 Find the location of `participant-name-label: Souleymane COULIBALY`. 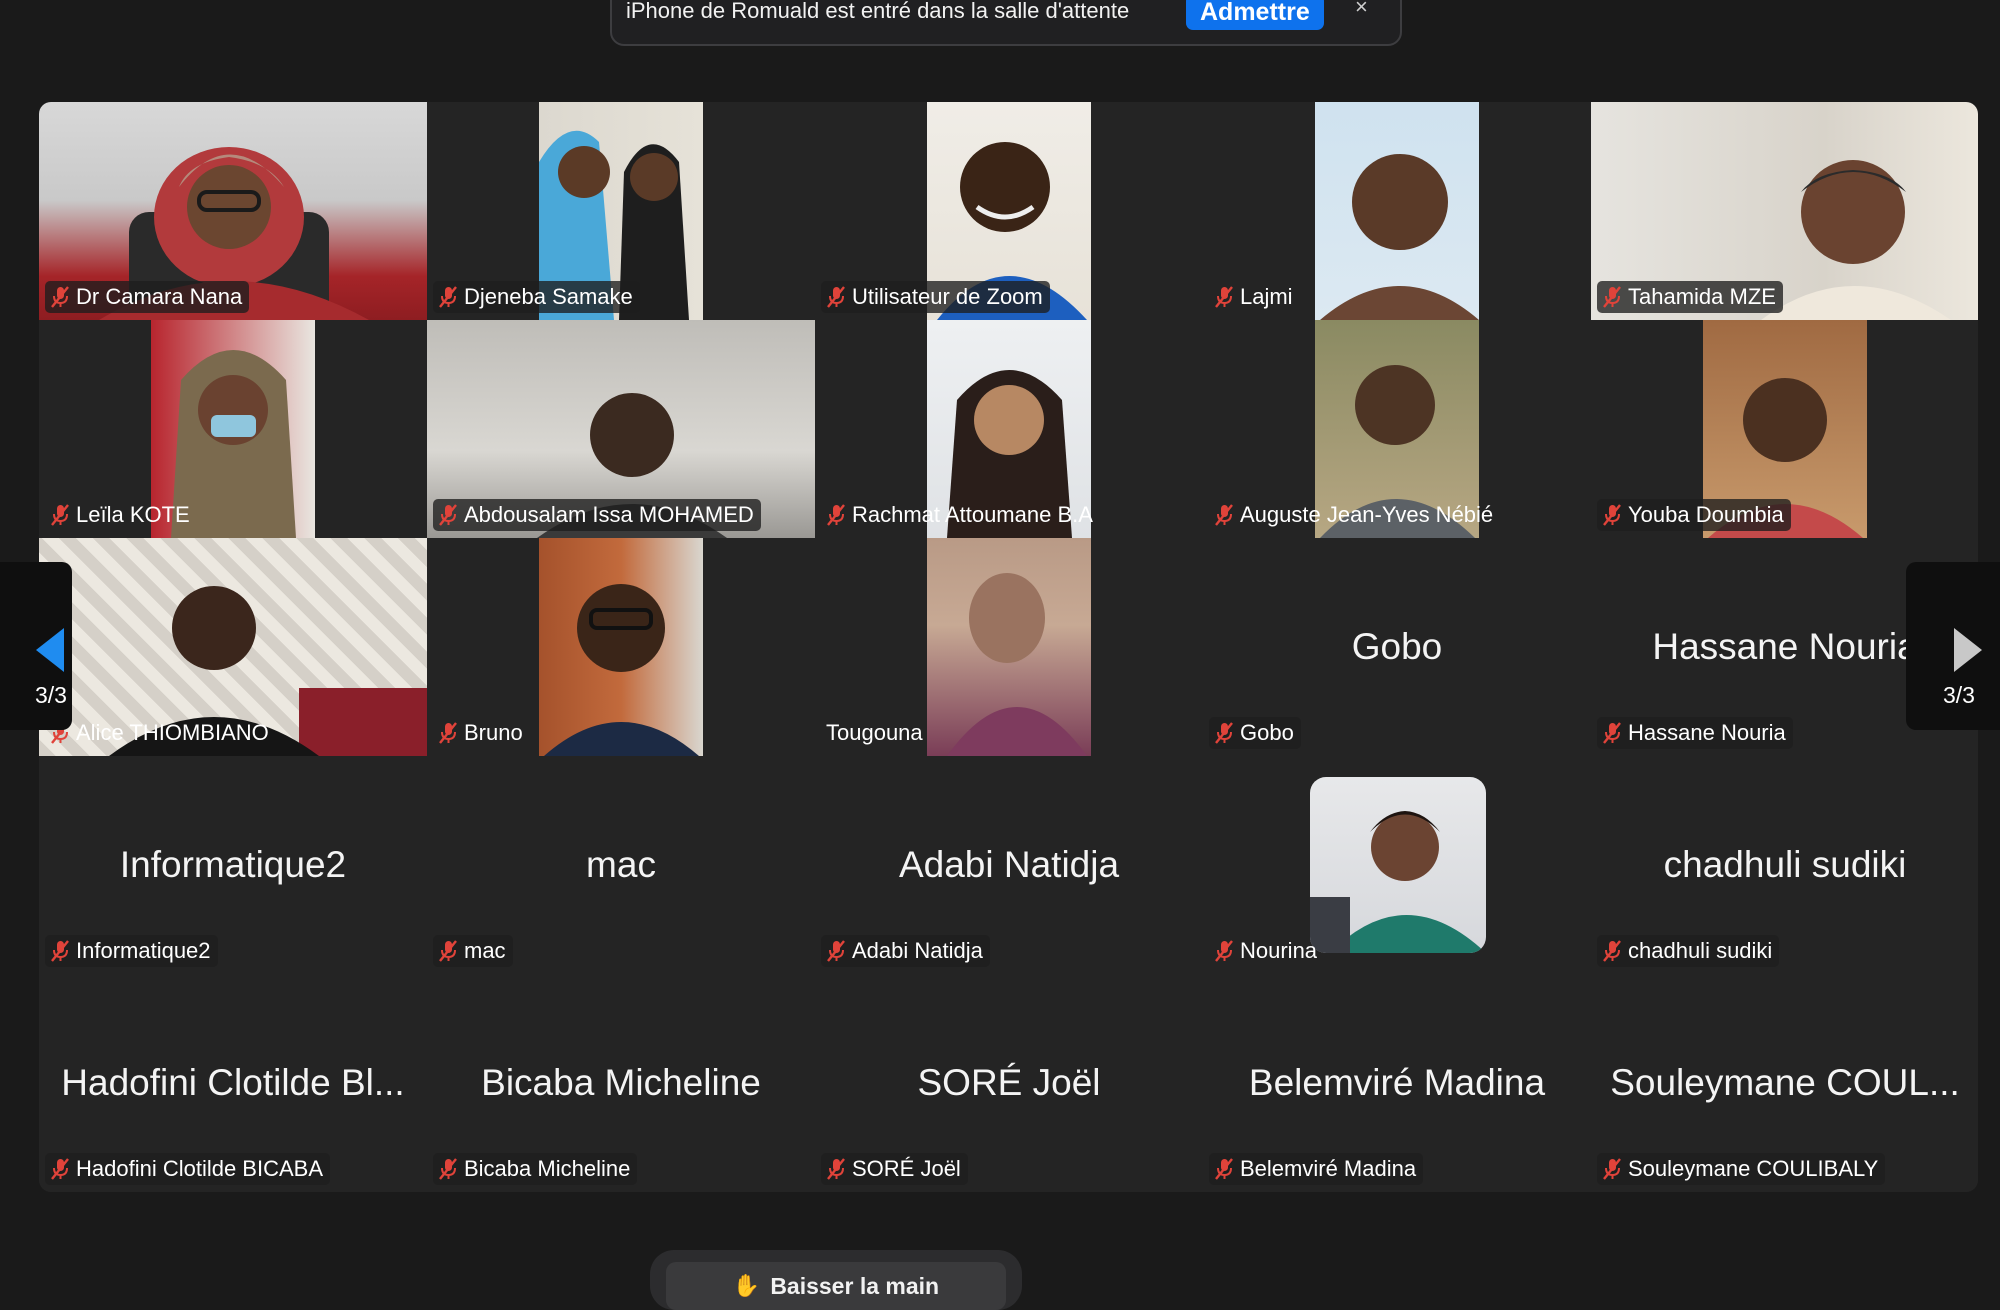

participant-name-label: Souleymane COULIBALY is located at coordinates (1741, 1169).